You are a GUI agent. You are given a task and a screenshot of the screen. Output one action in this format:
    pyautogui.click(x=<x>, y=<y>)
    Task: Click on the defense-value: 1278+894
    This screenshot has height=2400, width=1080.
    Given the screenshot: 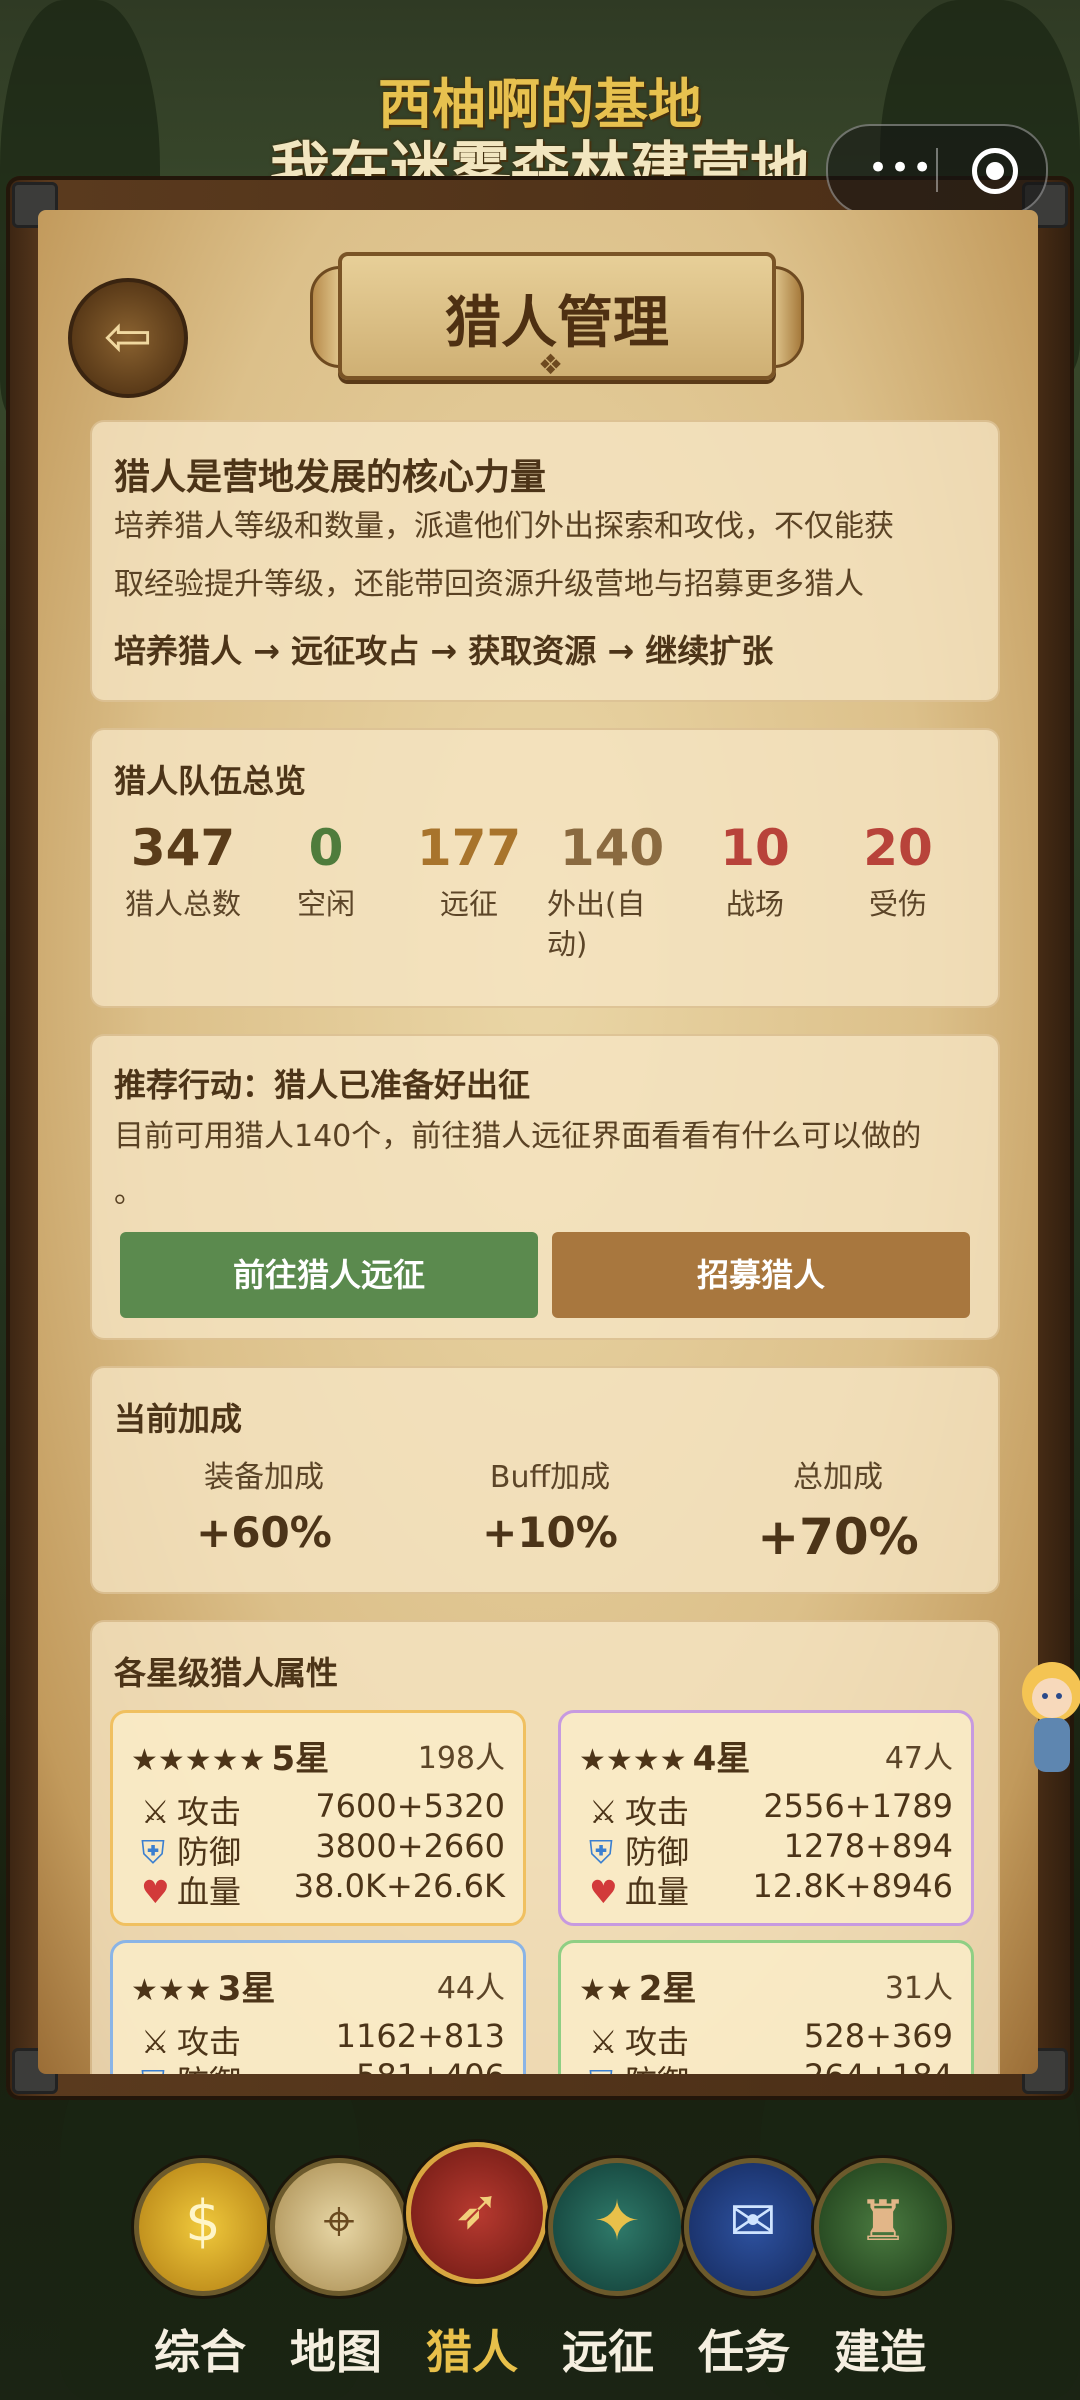 What is the action you would take?
    pyautogui.click(x=868, y=1846)
    